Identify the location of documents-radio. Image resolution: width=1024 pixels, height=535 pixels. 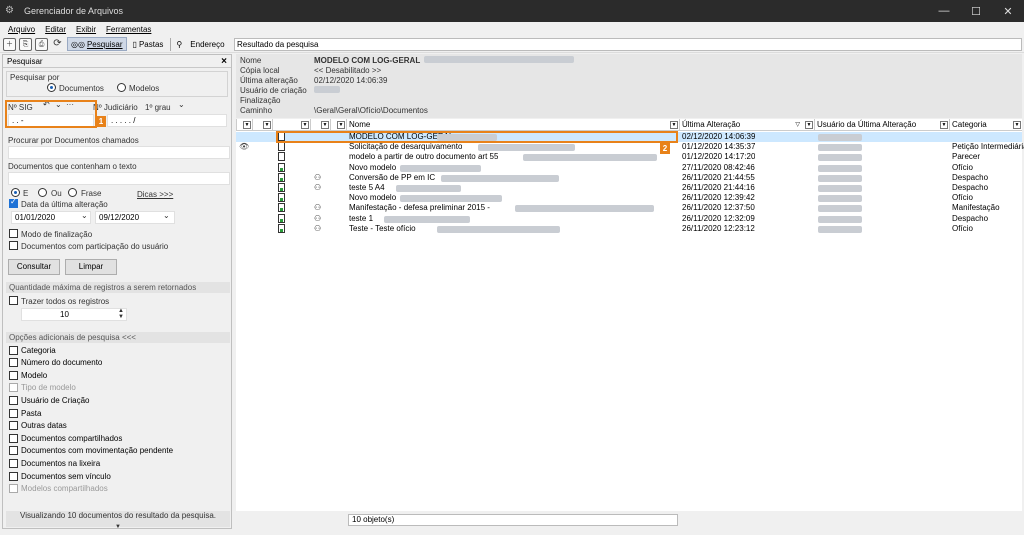
(51, 88).